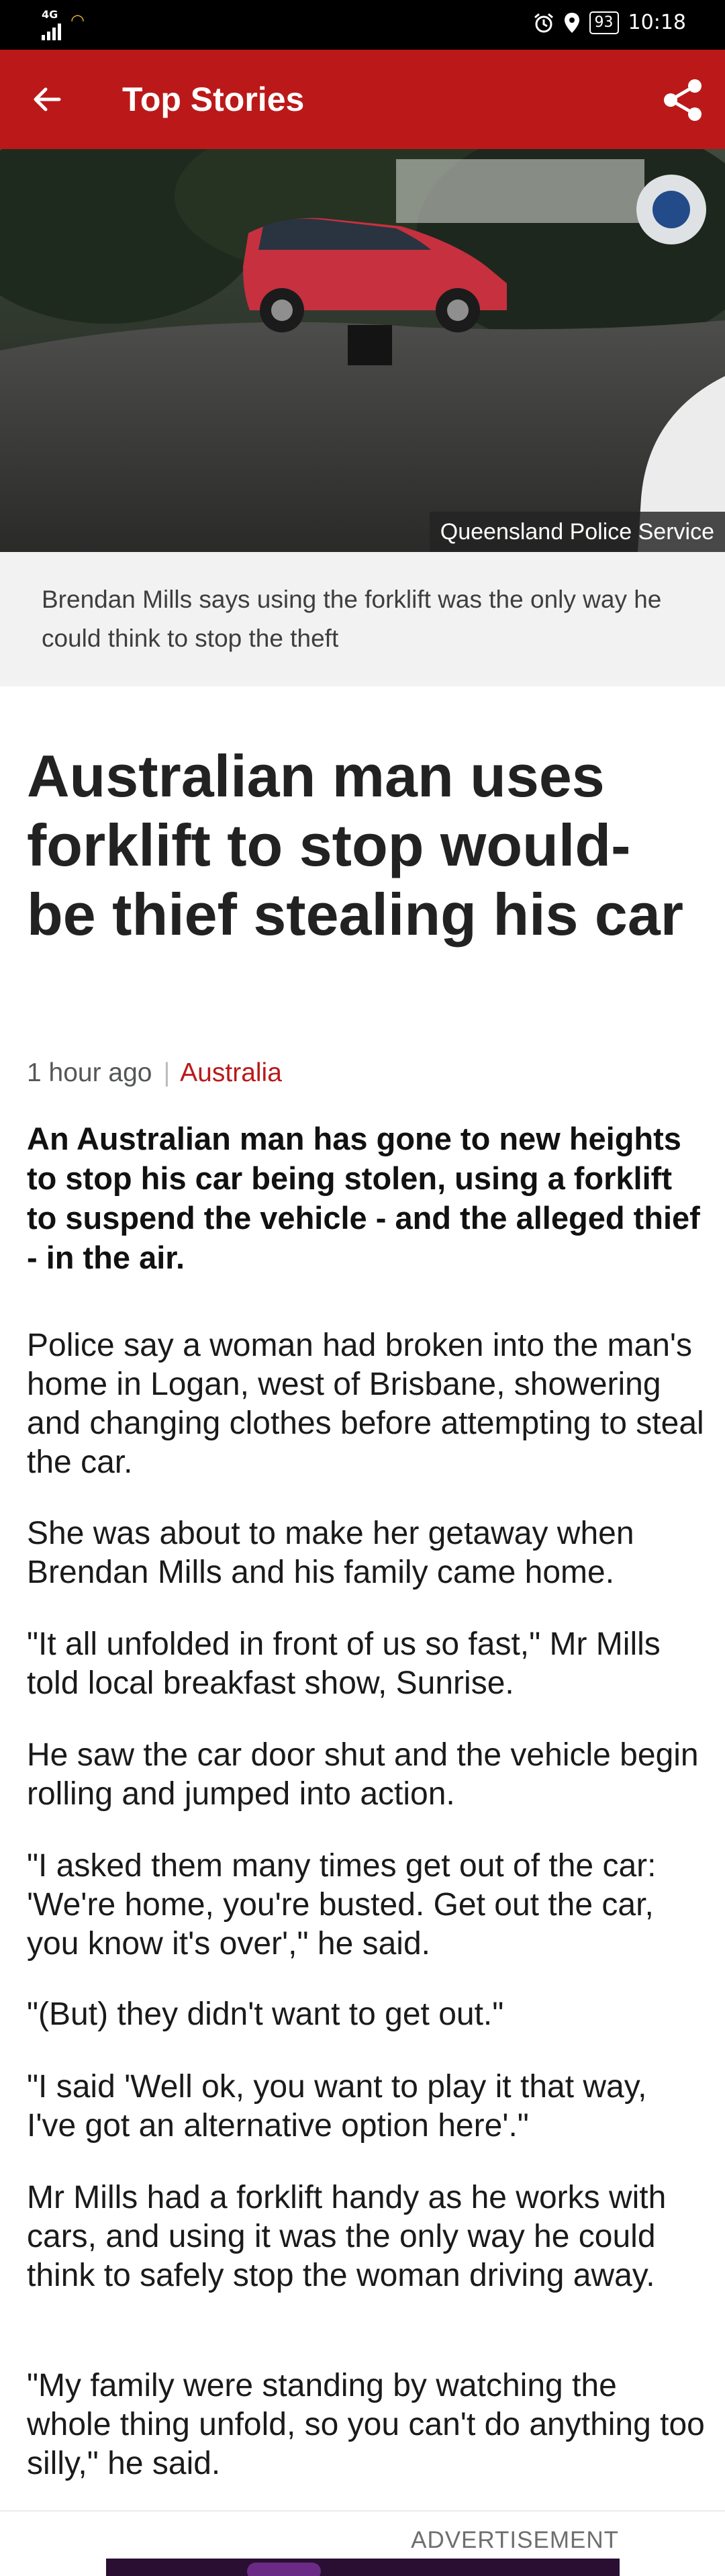  I want to click on share-button, so click(683, 100).